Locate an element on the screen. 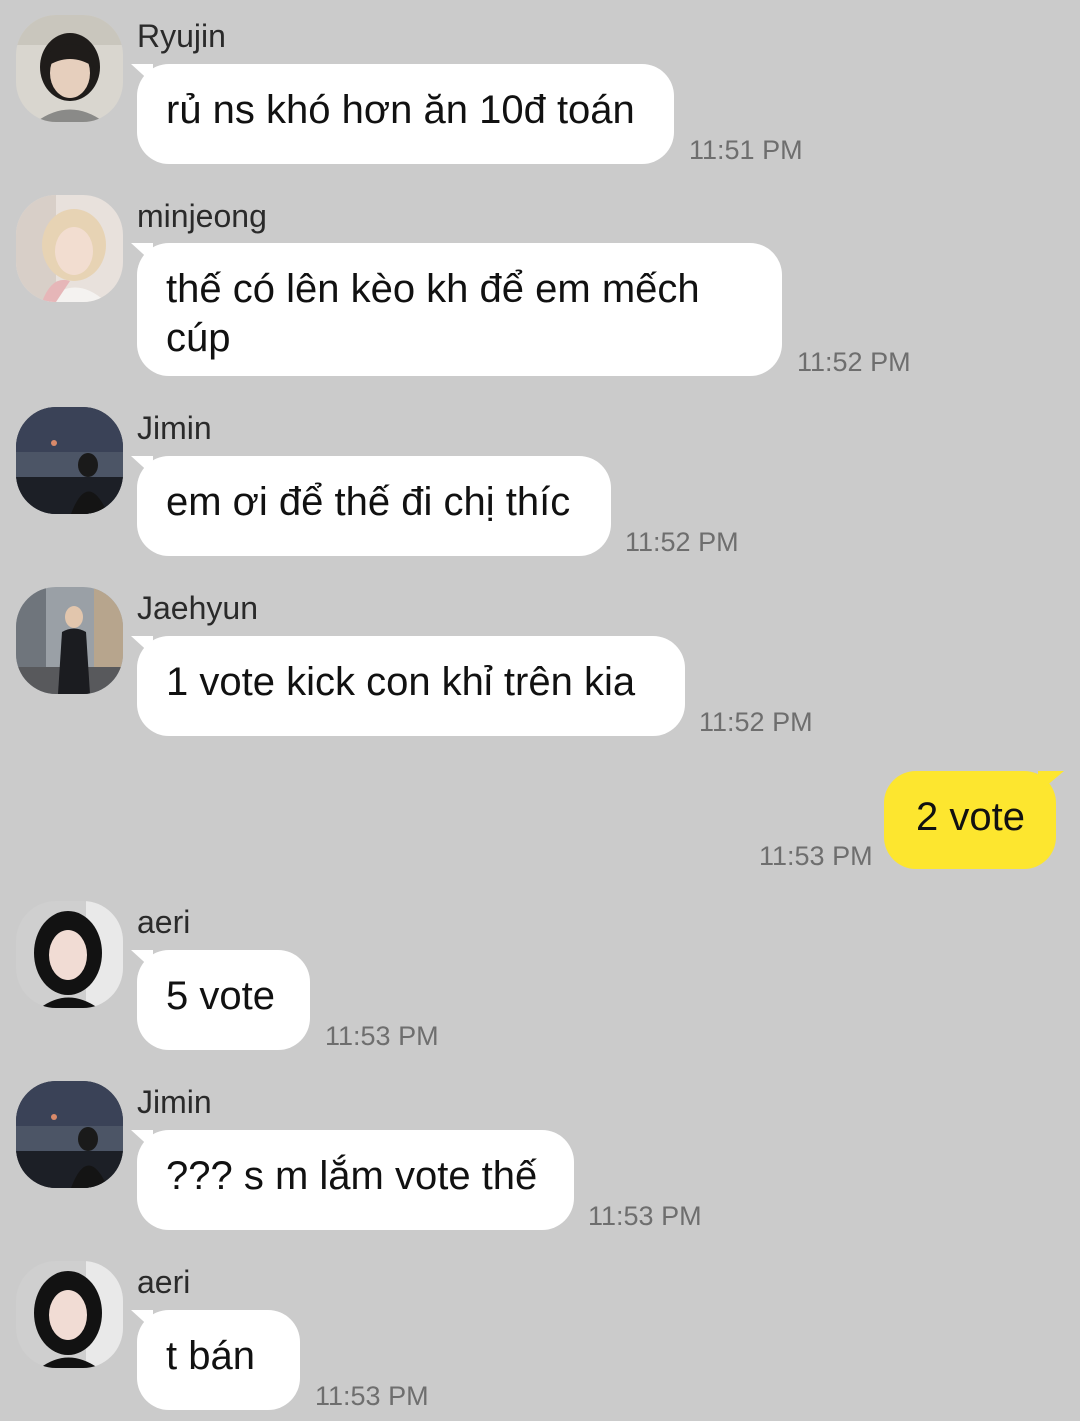 The width and height of the screenshot is (1080, 1421). my-message-bubble: 2 vote is located at coordinates (970, 820).